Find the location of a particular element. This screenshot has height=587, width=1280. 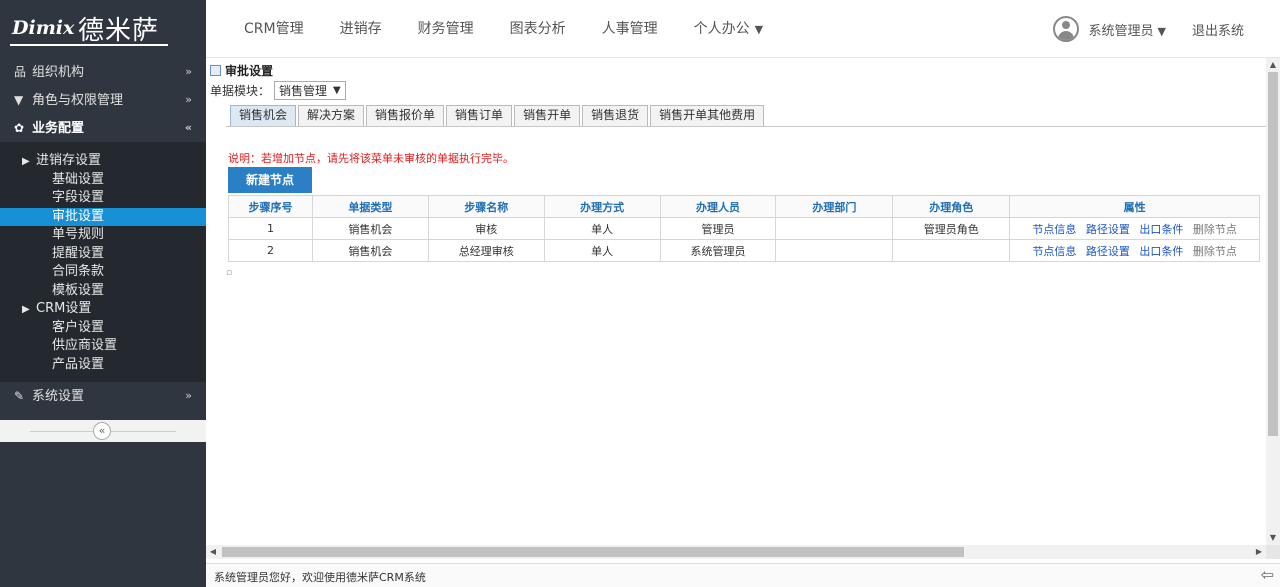

table-header-row: 步骤序号 单据类型 步骤名称 办理方式 办理人员 办理部门 办理角色 属性 is located at coordinates (744, 206).